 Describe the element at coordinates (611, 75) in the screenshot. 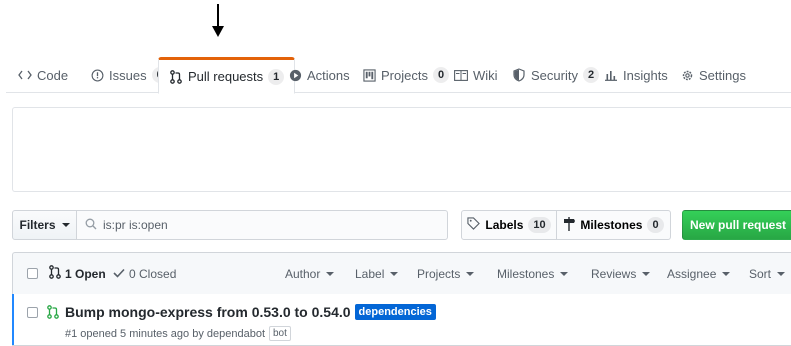

I see `graph-icon` at that location.